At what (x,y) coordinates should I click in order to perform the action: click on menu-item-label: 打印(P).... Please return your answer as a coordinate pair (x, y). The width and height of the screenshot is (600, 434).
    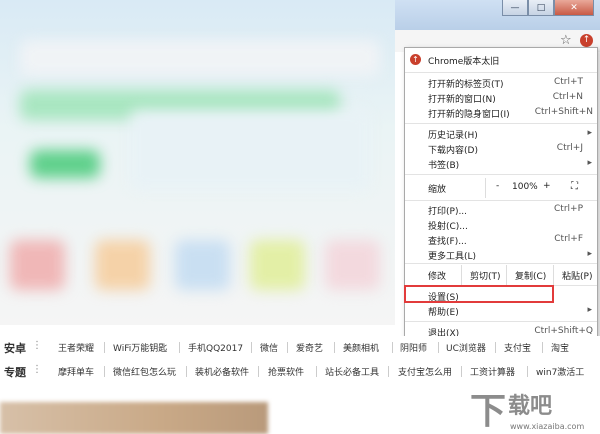
    Looking at the image, I should click on (448, 212).